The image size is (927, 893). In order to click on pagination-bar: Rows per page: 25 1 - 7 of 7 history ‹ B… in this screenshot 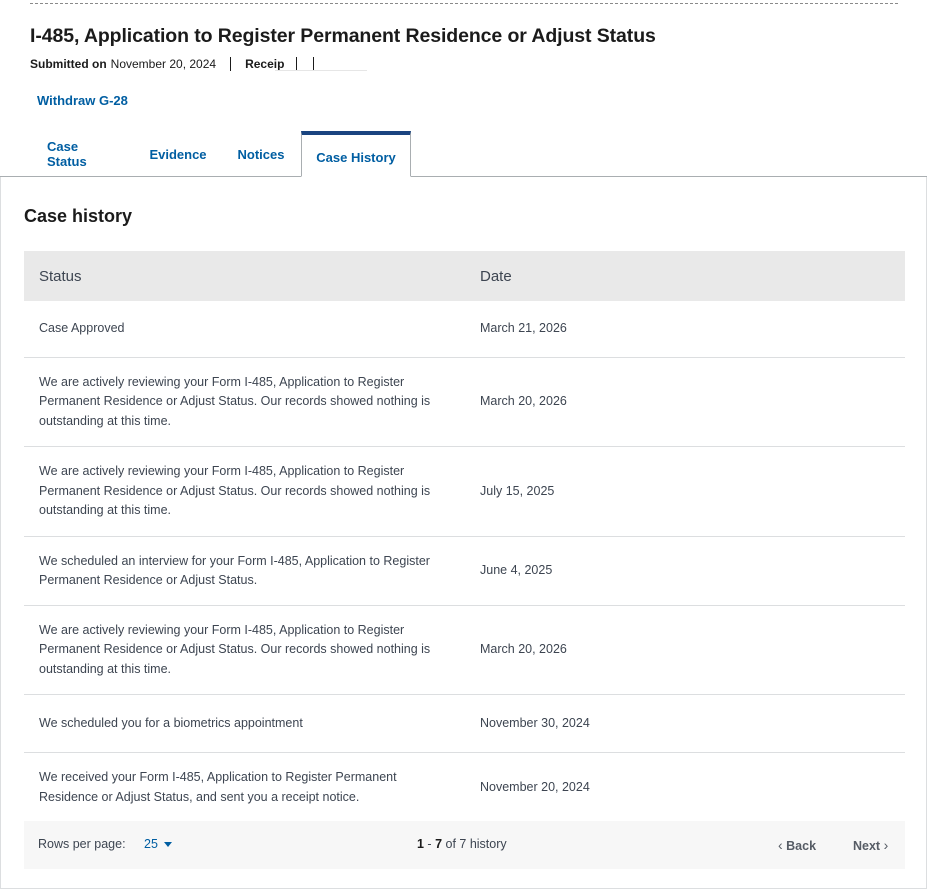, I will do `click(464, 845)`.